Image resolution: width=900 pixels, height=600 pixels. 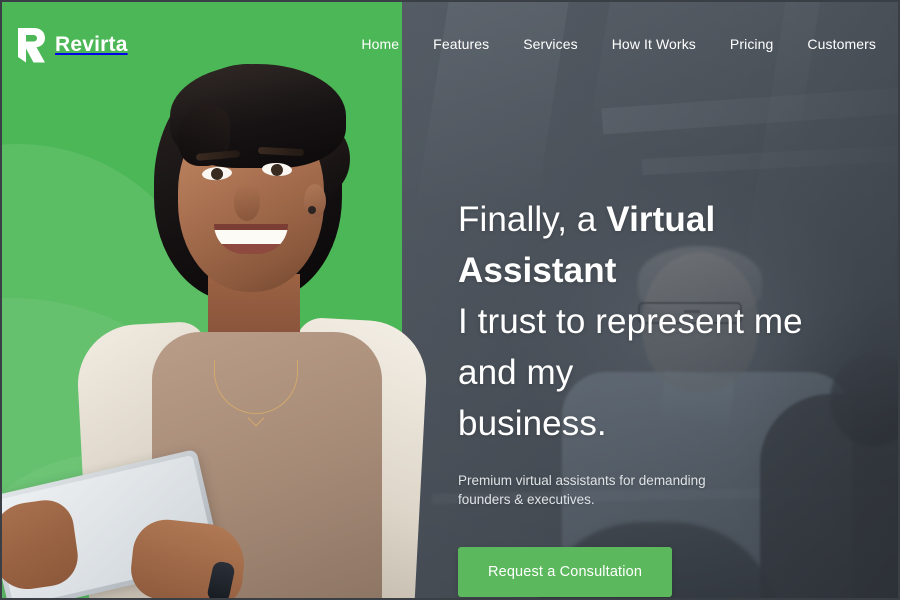 What do you see at coordinates (31, 45) in the screenshot?
I see `r-monogram-icon` at bounding box center [31, 45].